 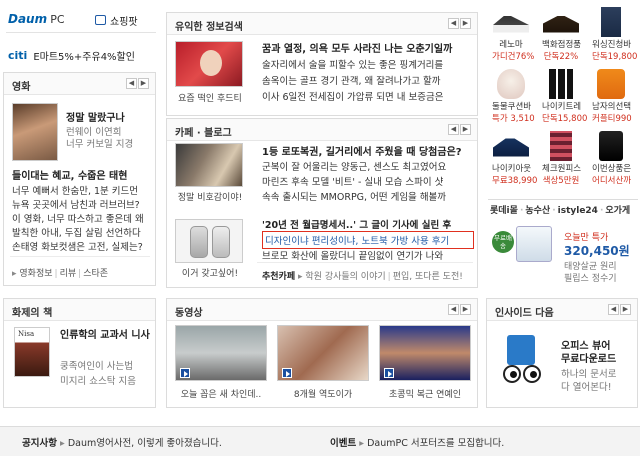 I want to click on free-shipping-badge: 무료배송, so click(x=503, y=242).